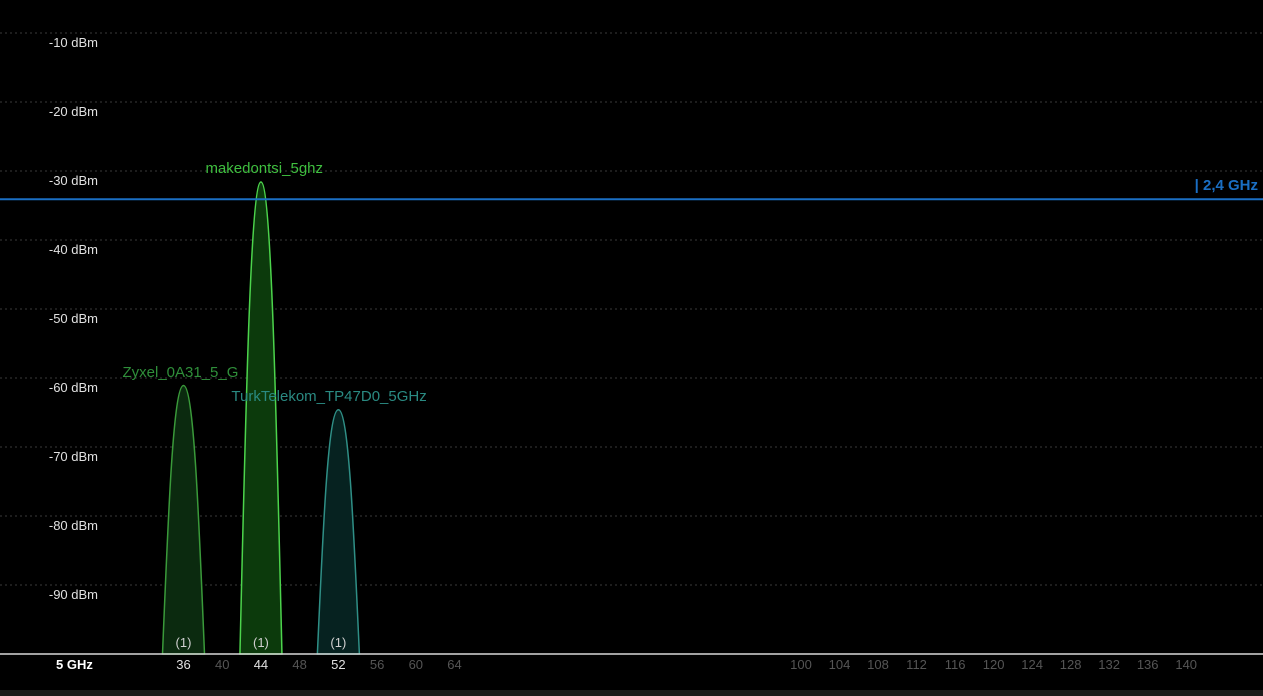 This screenshot has height=696, width=1263. Describe the element at coordinates (328, 396) in the screenshot. I see `network-name-label: TurkTelekom_TP47D0_5GHz` at that location.